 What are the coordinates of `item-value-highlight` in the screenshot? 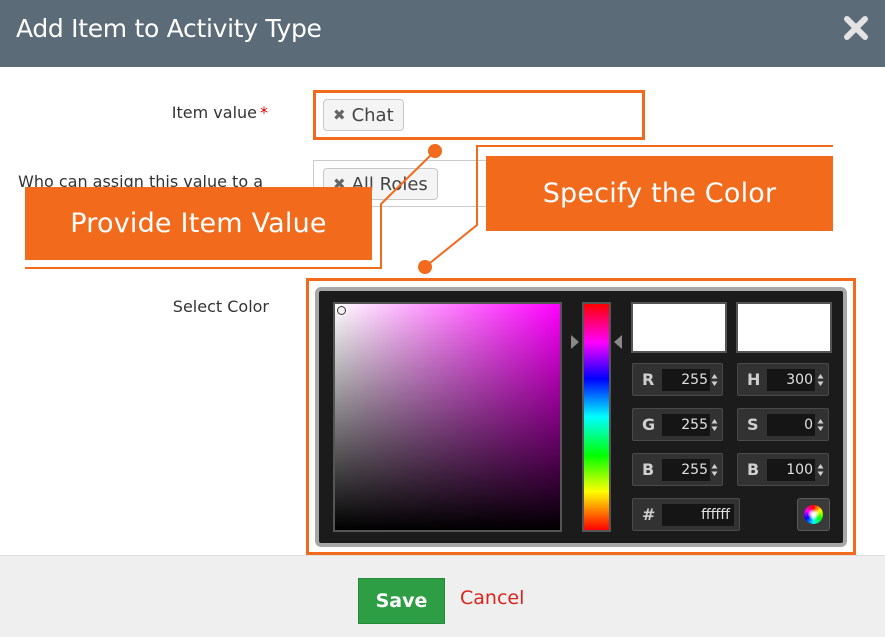 It's located at (479, 115).